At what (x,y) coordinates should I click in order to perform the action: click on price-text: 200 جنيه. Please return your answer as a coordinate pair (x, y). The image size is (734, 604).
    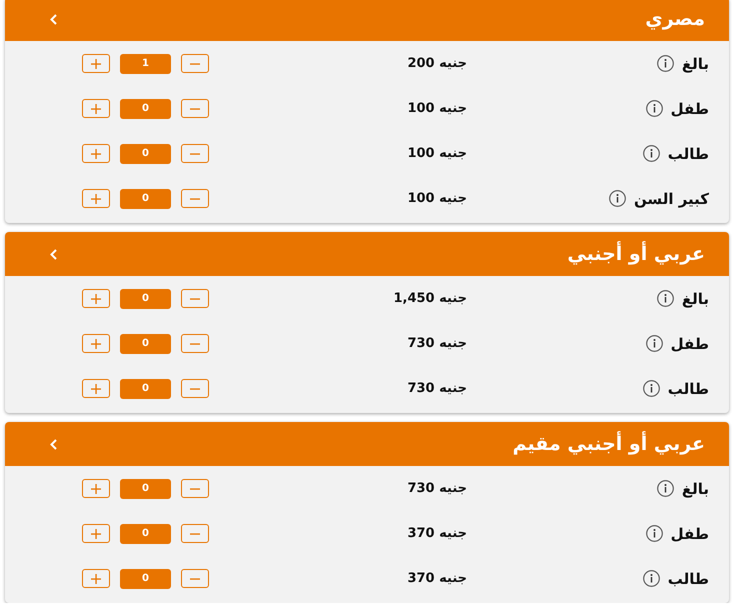
    Looking at the image, I should click on (437, 63).